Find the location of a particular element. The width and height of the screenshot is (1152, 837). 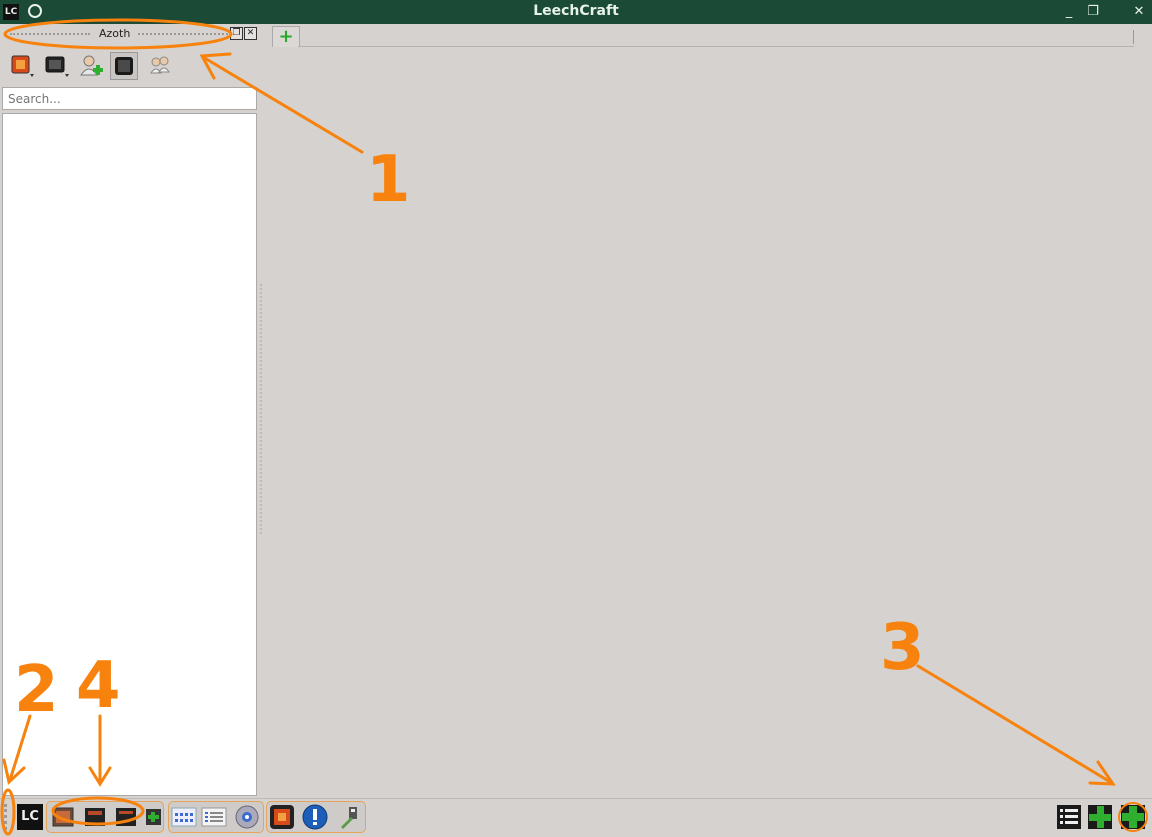

close-button: ✕ is located at coordinates (1139, 12).